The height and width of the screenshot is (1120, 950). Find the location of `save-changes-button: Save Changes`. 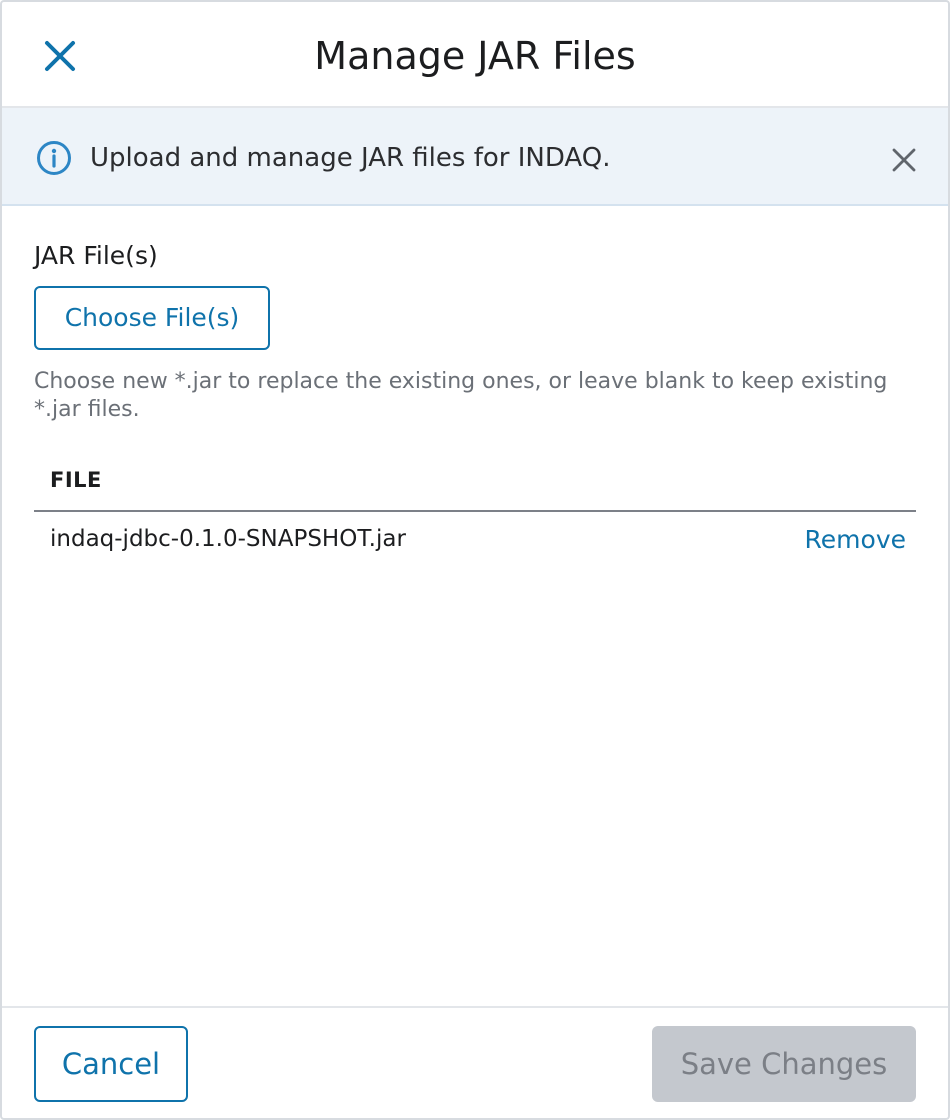

save-changes-button: Save Changes is located at coordinates (784, 1064).